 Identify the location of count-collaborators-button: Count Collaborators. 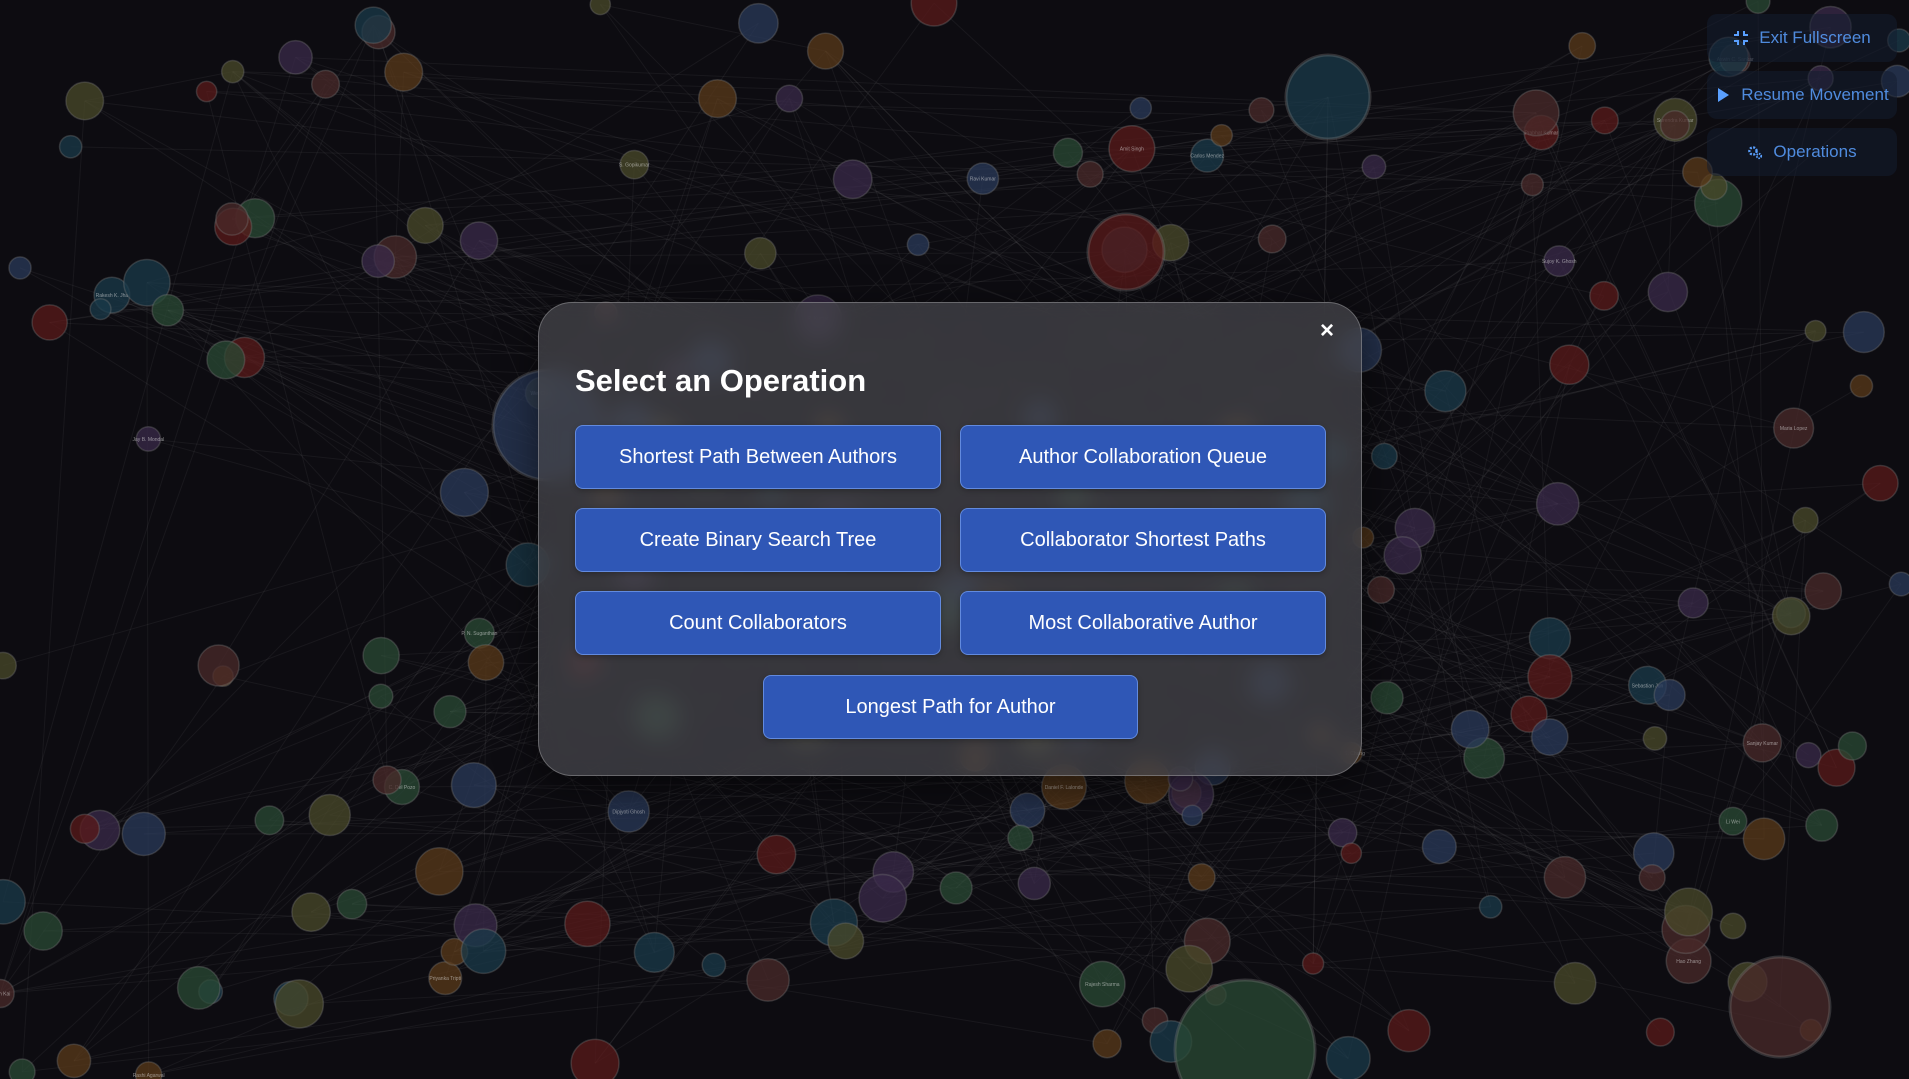
(758, 623).